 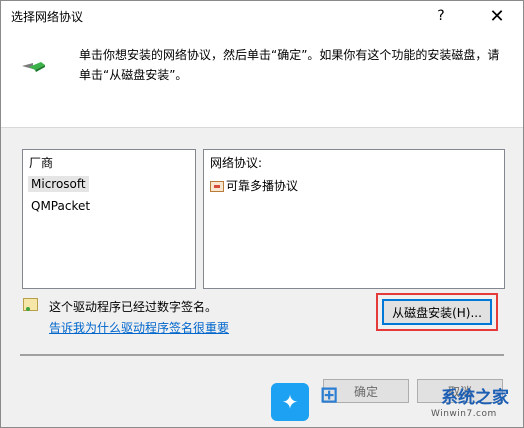 I want to click on signature-status-text: 这个驱动程序已经过数字签名。, so click(x=133, y=307).